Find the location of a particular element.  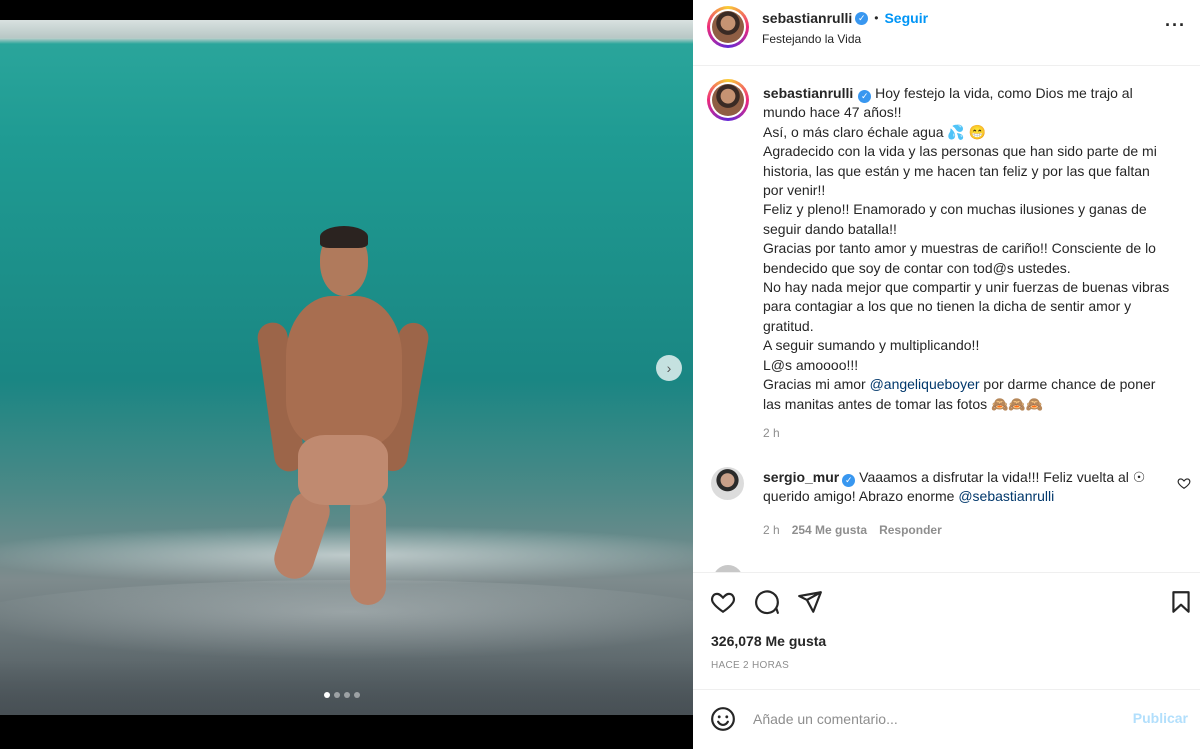

share-send-icon is located at coordinates (810, 602).